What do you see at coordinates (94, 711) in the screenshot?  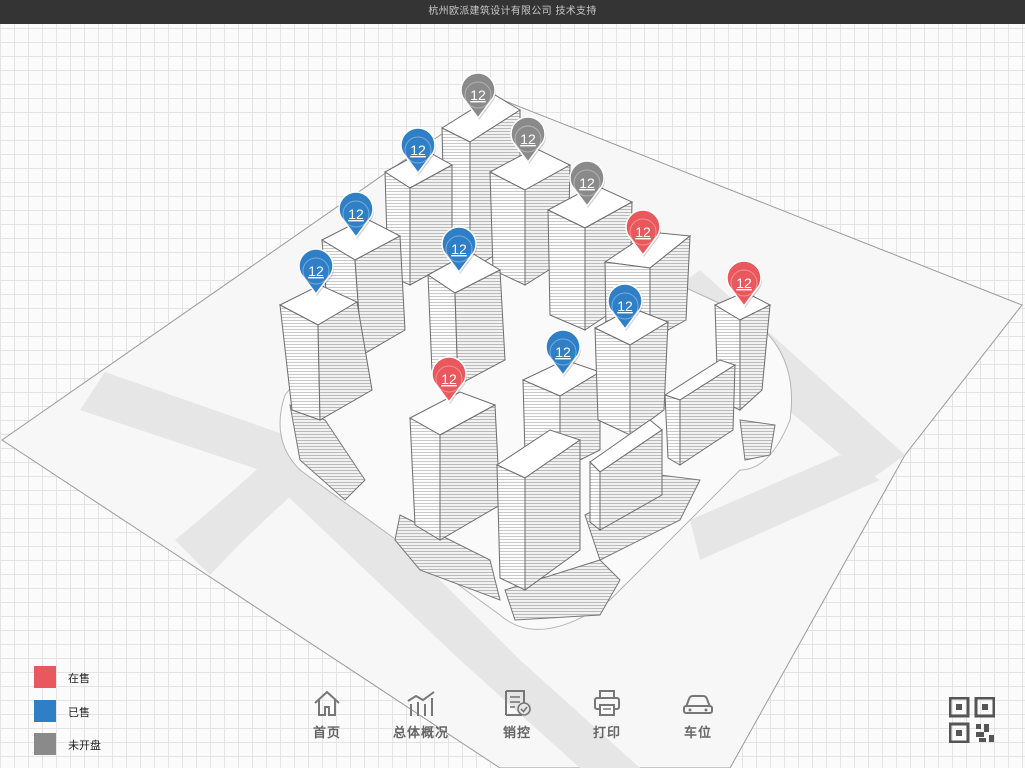 I see `legend-item-sold: 已售` at bounding box center [94, 711].